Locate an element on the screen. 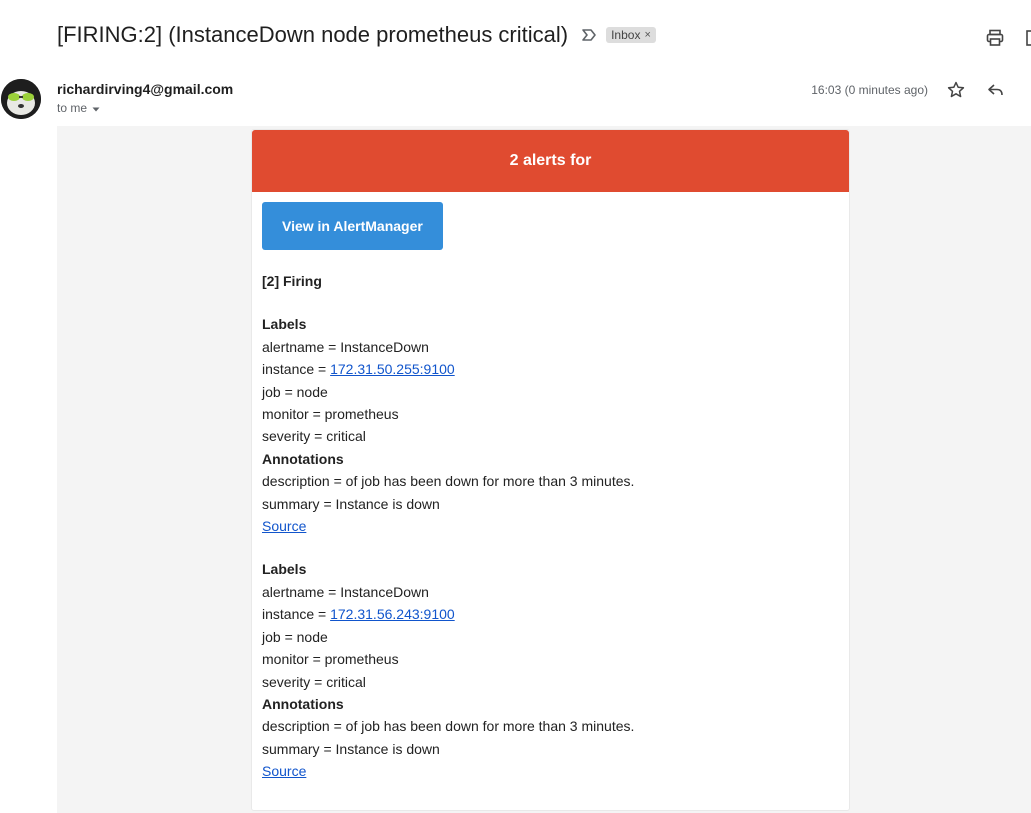  open-in-new-window-icon is located at coordinates (1028, 38).